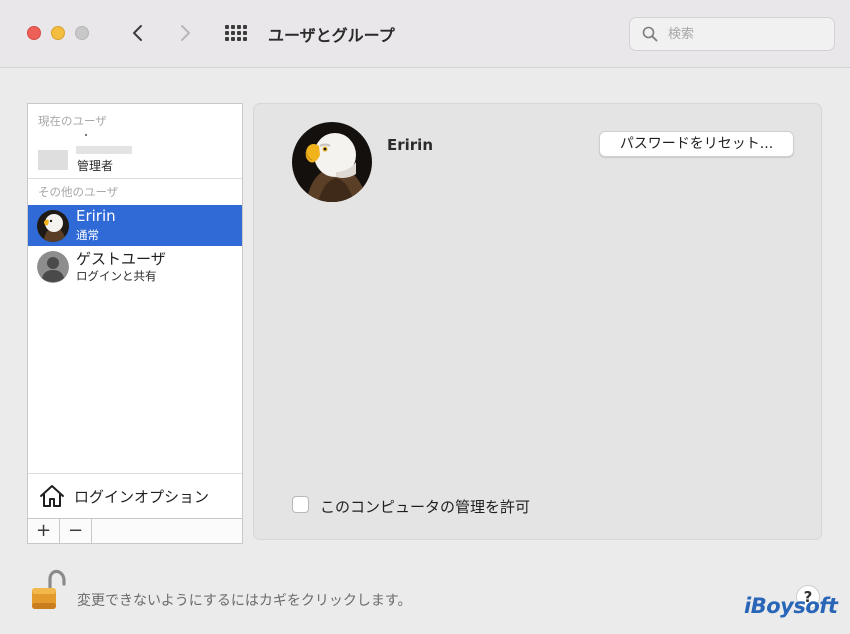  What do you see at coordinates (650, 34) in the screenshot?
I see `search-icon` at bounding box center [650, 34].